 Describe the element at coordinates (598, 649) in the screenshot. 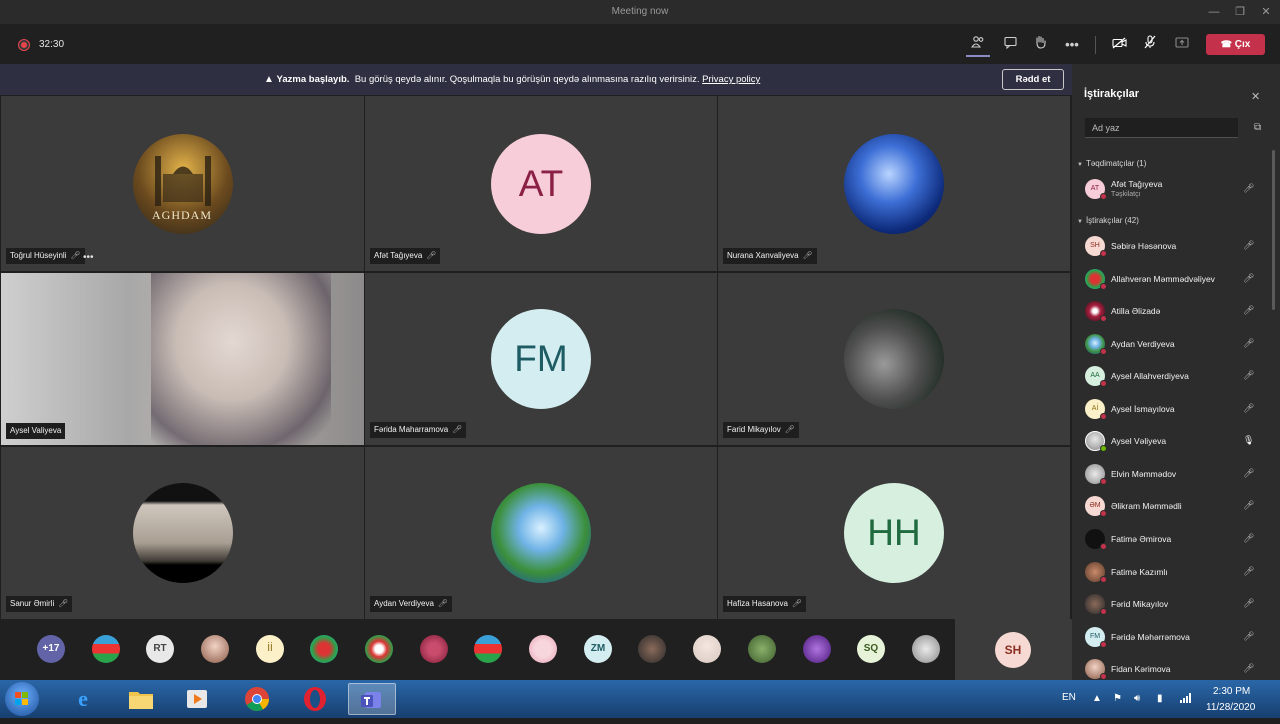

I see `participant-mini-avatar: ZM` at that location.